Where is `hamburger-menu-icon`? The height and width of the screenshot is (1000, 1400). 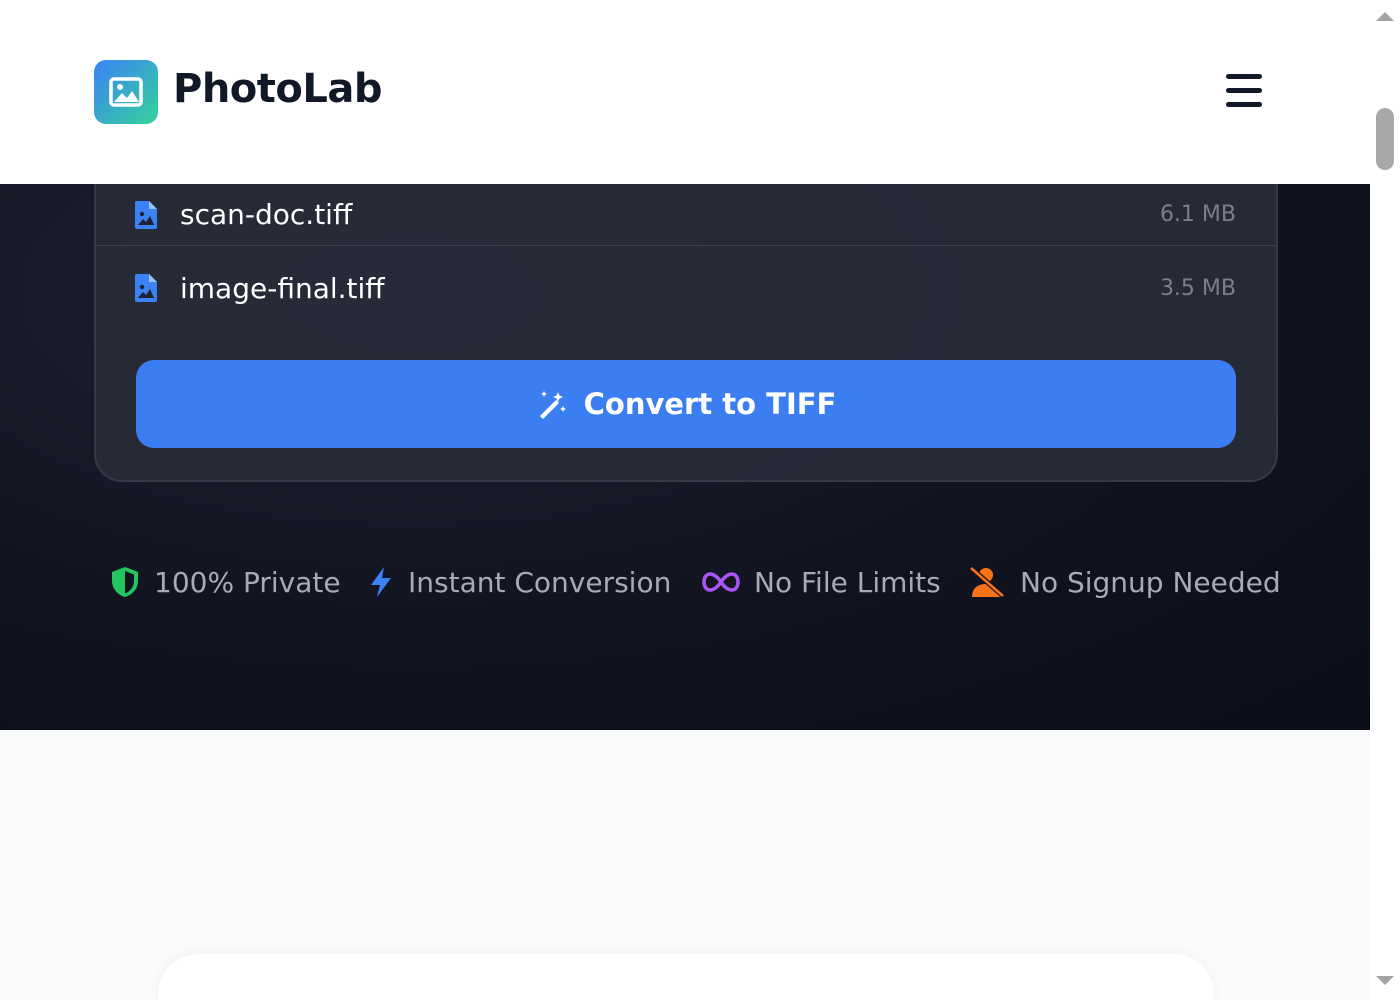
hamburger-menu-icon is located at coordinates (1244, 76).